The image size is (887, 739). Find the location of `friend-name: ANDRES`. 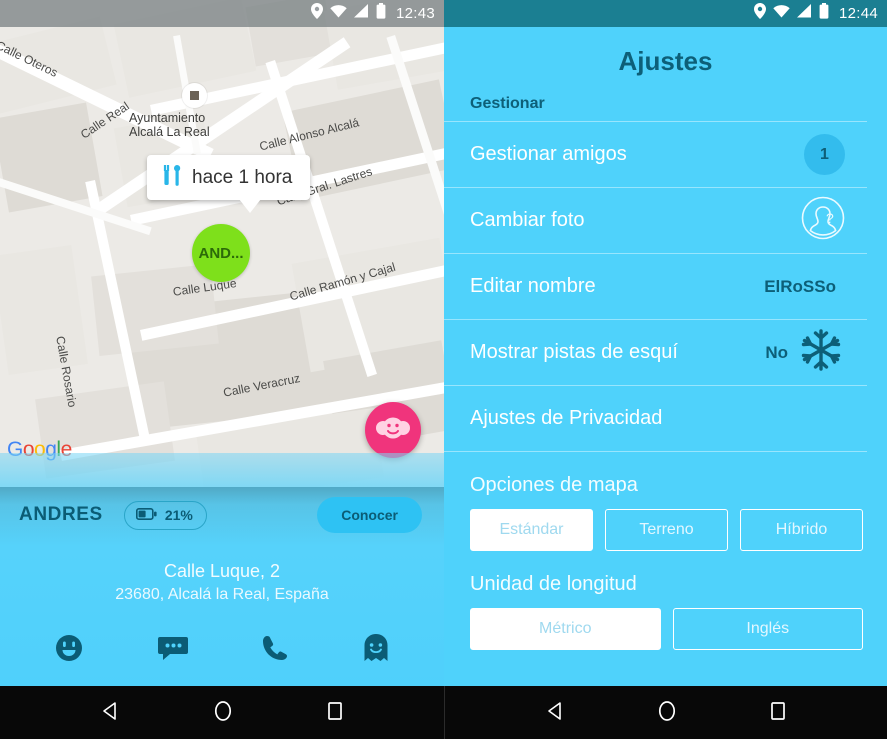

friend-name: ANDRES is located at coordinates (61, 514).